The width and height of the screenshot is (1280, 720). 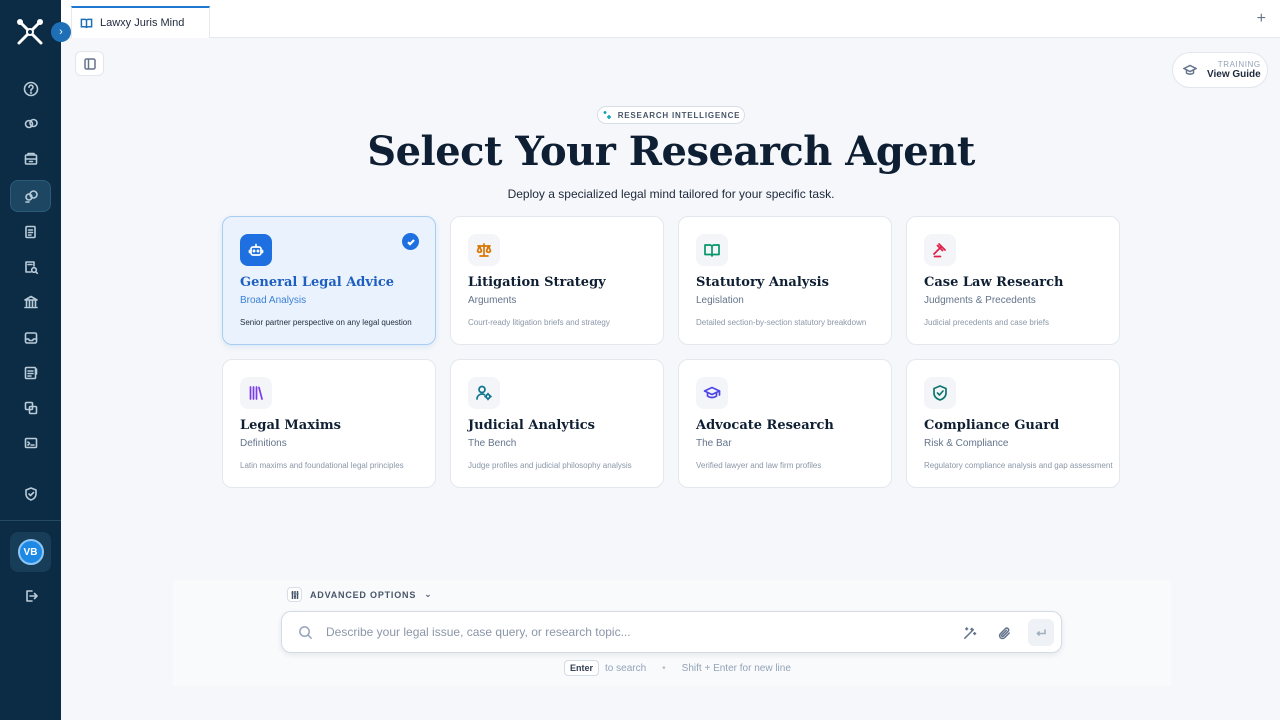 What do you see at coordinates (86, 23) in the screenshot?
I see `book-open-icon` at bounding box center [86, 23].